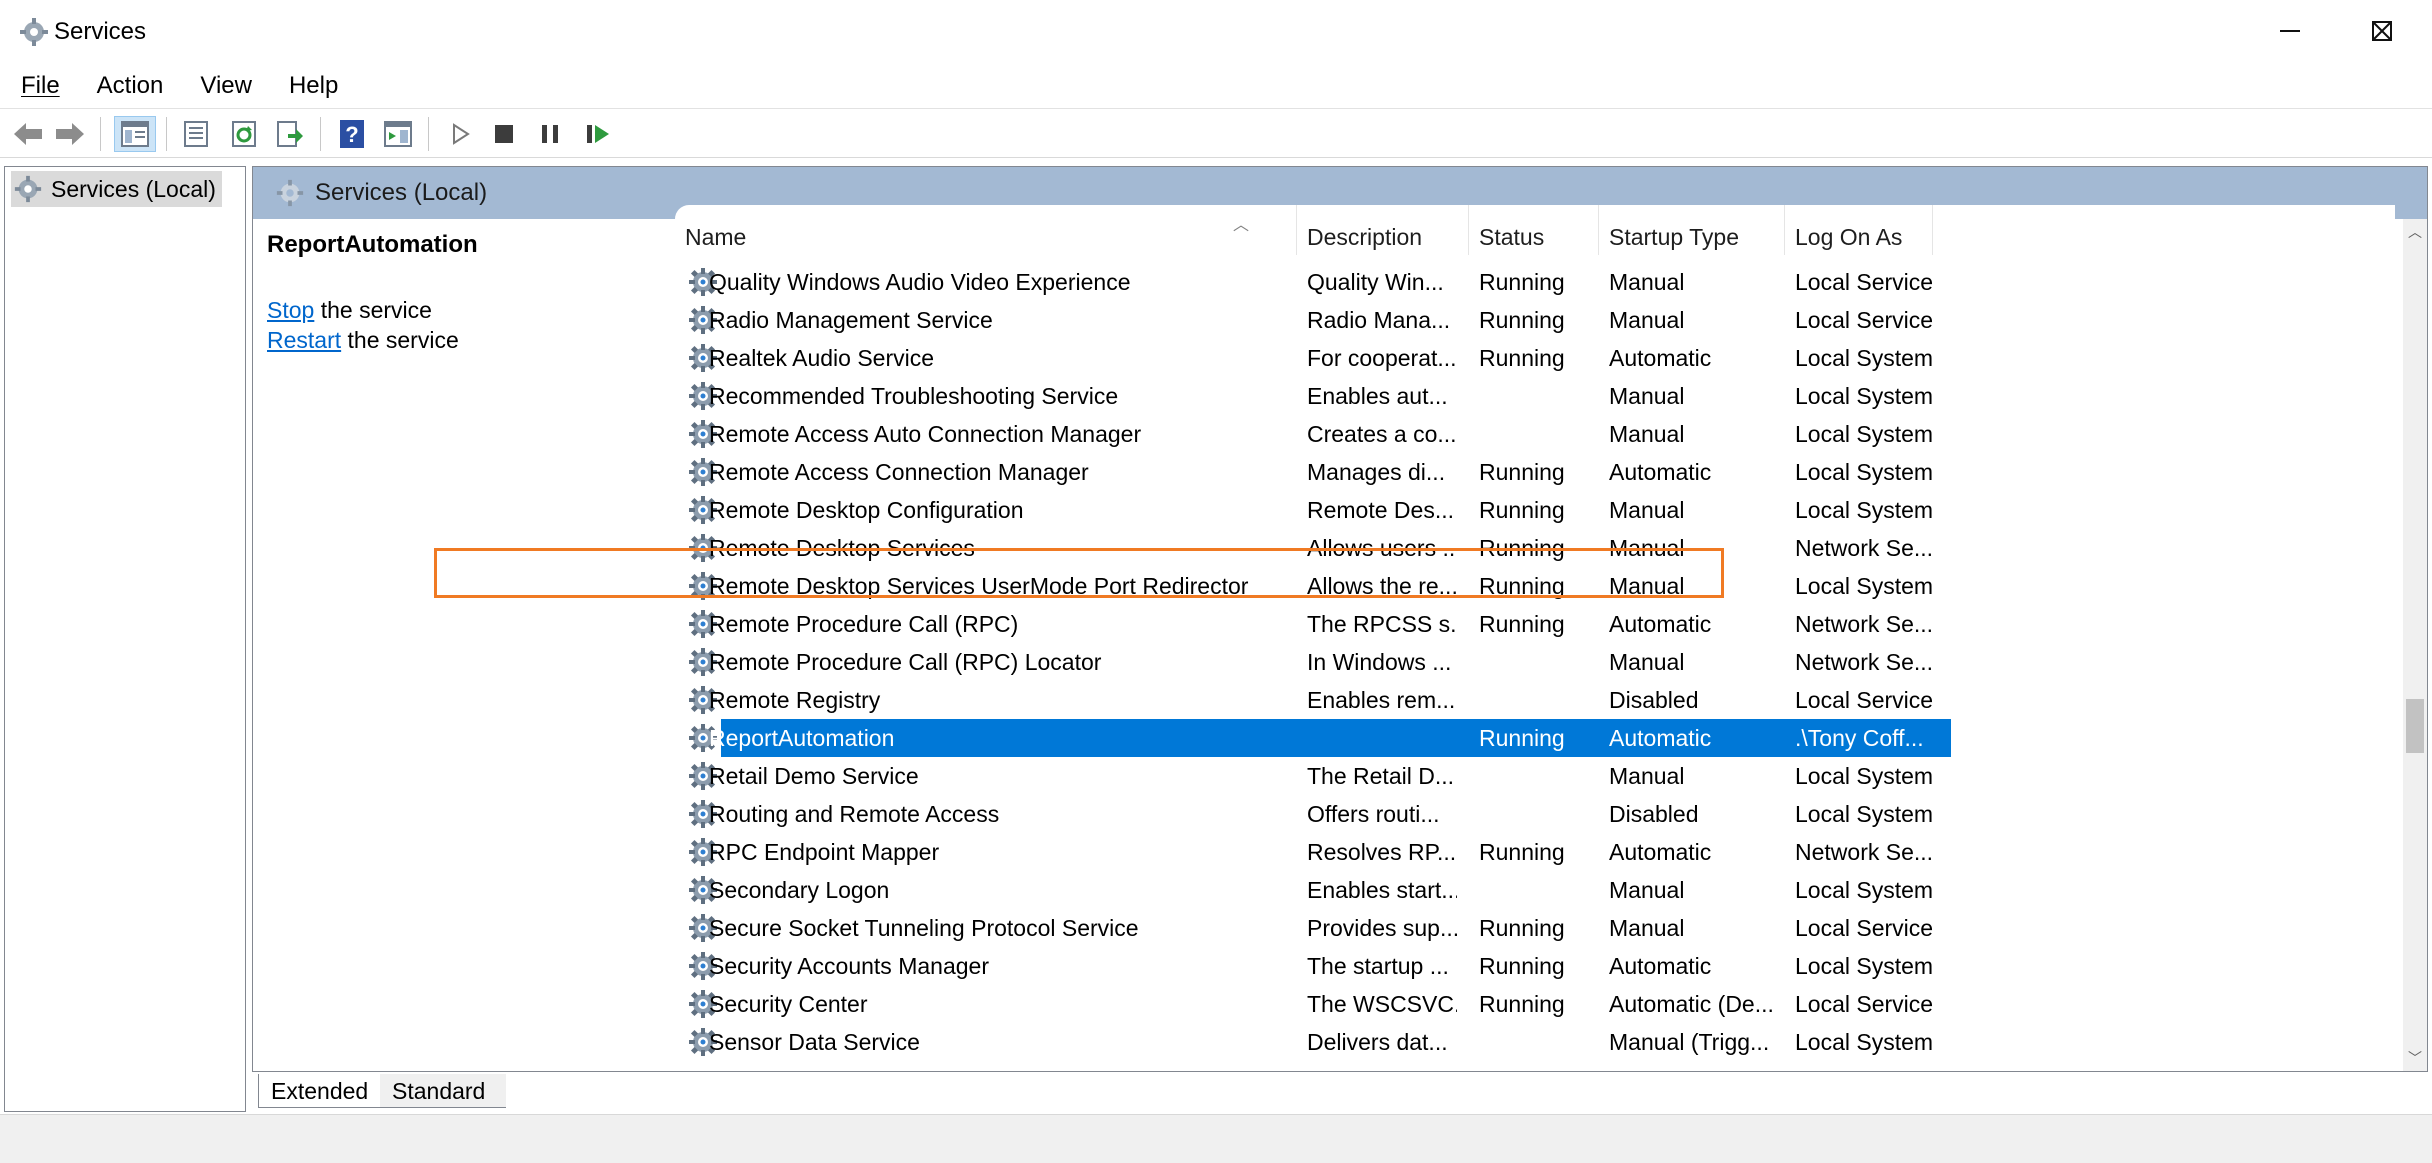 The image size is (2432, 1163). I want to click on stop-service-icon, so click(504, 134).